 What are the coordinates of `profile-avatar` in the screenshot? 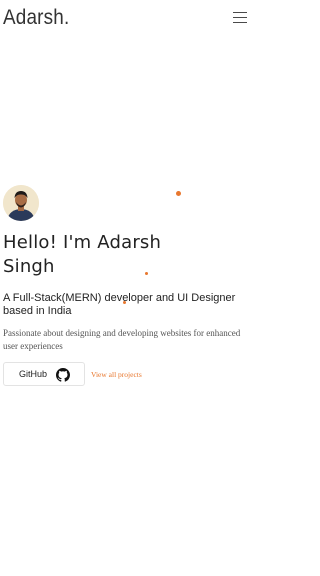 It's located at (21, 203).